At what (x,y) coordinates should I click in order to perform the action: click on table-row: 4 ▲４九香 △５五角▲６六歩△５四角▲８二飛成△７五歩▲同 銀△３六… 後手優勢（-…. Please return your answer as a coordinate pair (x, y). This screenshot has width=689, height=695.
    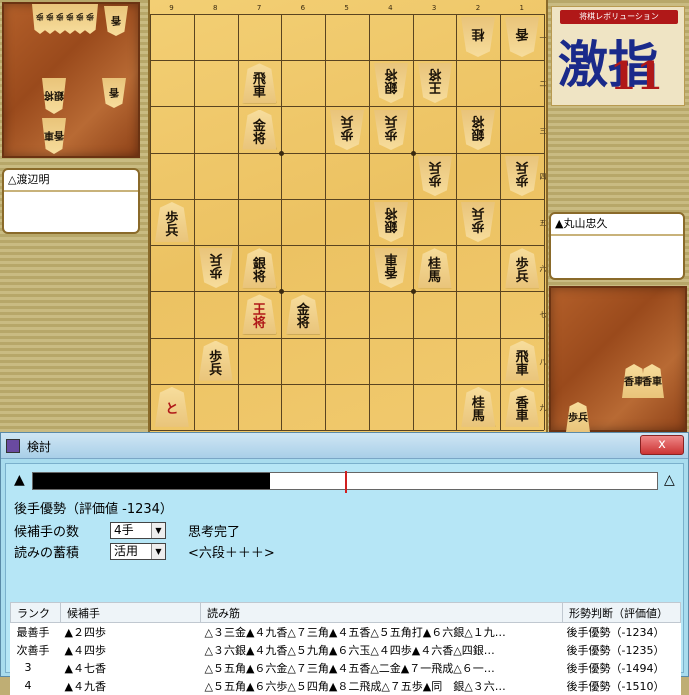
    Looking at the image, I should click on (346, 686).